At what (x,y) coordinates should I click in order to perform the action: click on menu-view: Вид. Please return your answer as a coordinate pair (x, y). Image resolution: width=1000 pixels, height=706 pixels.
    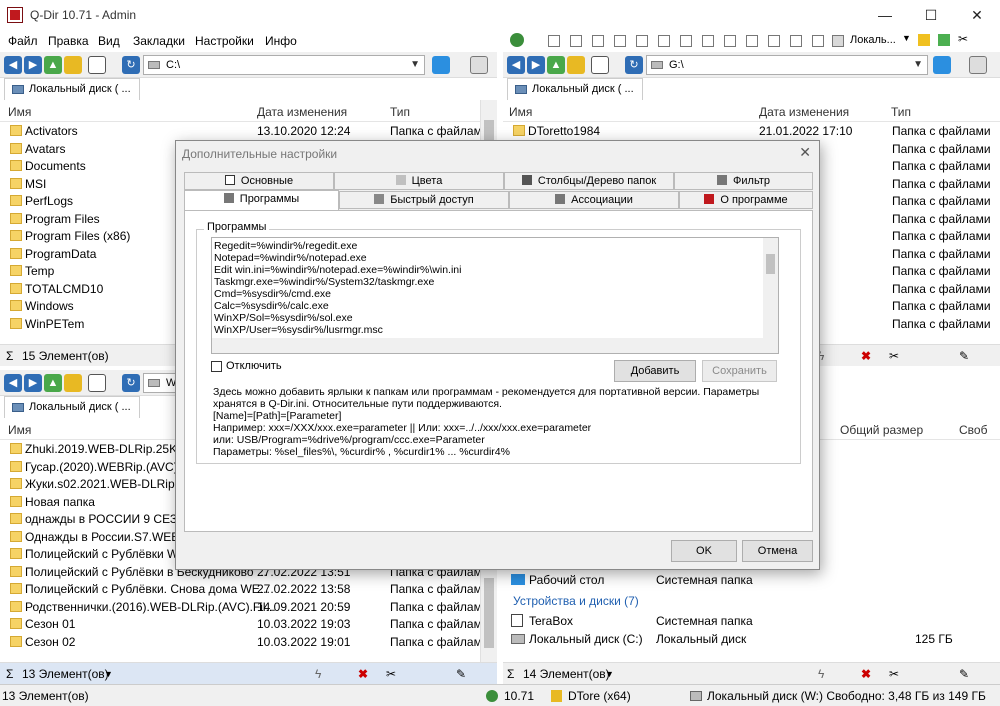
    Looking at the image, I should click on (109, 41).